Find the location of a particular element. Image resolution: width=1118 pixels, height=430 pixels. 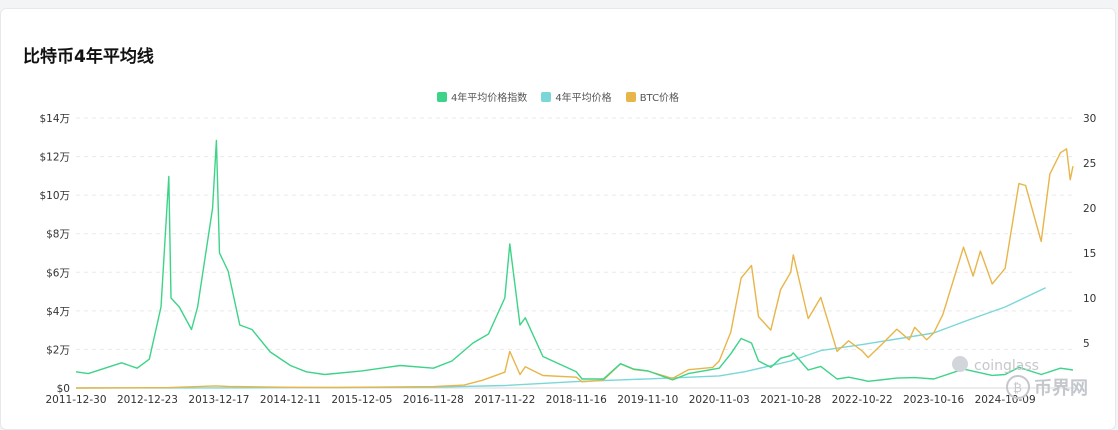

y-axis-right: 5 10 15 20 25 30 is located at coordinates (1089, 231).